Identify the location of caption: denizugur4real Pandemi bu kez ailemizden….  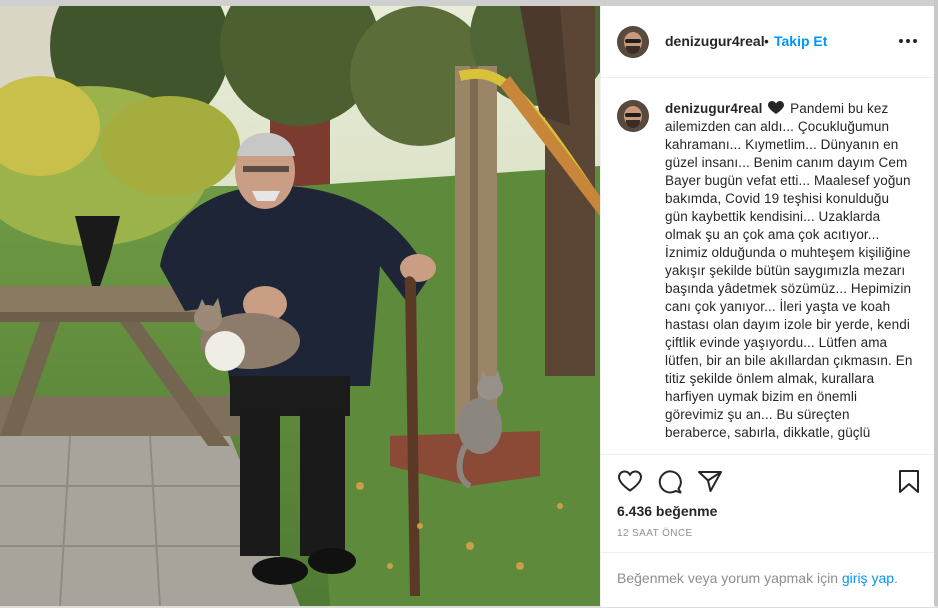
(789, 271).